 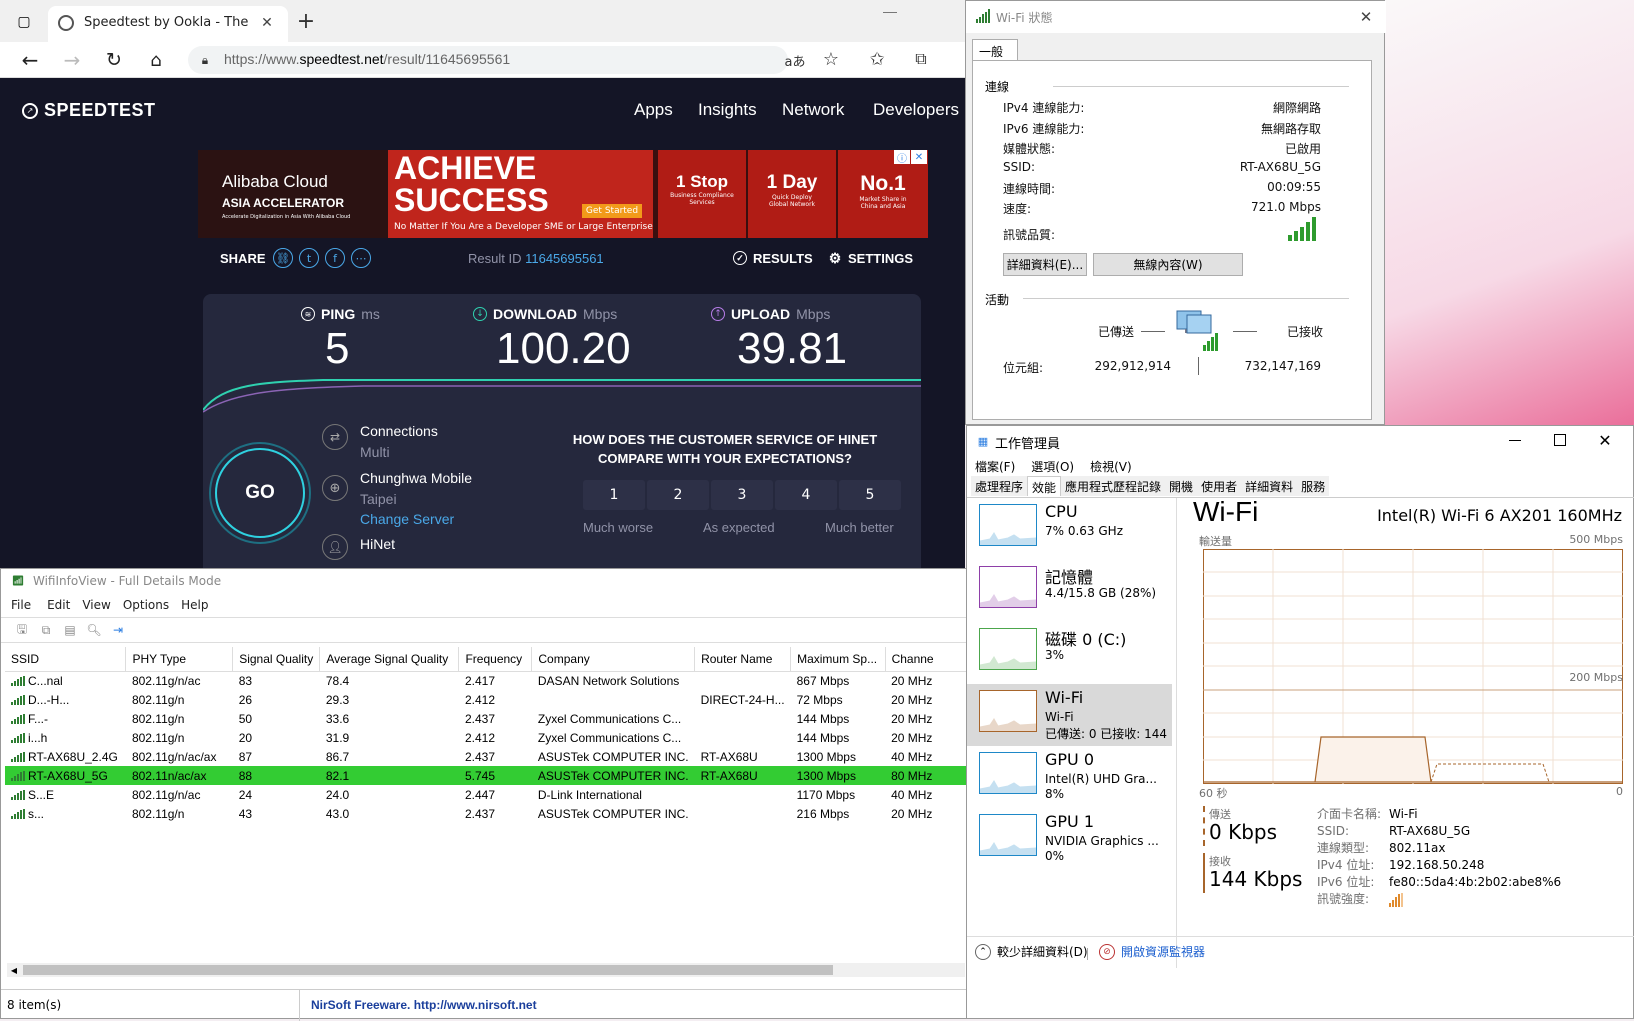 I want to click on menu-file: File, so click(x=21, y=606).